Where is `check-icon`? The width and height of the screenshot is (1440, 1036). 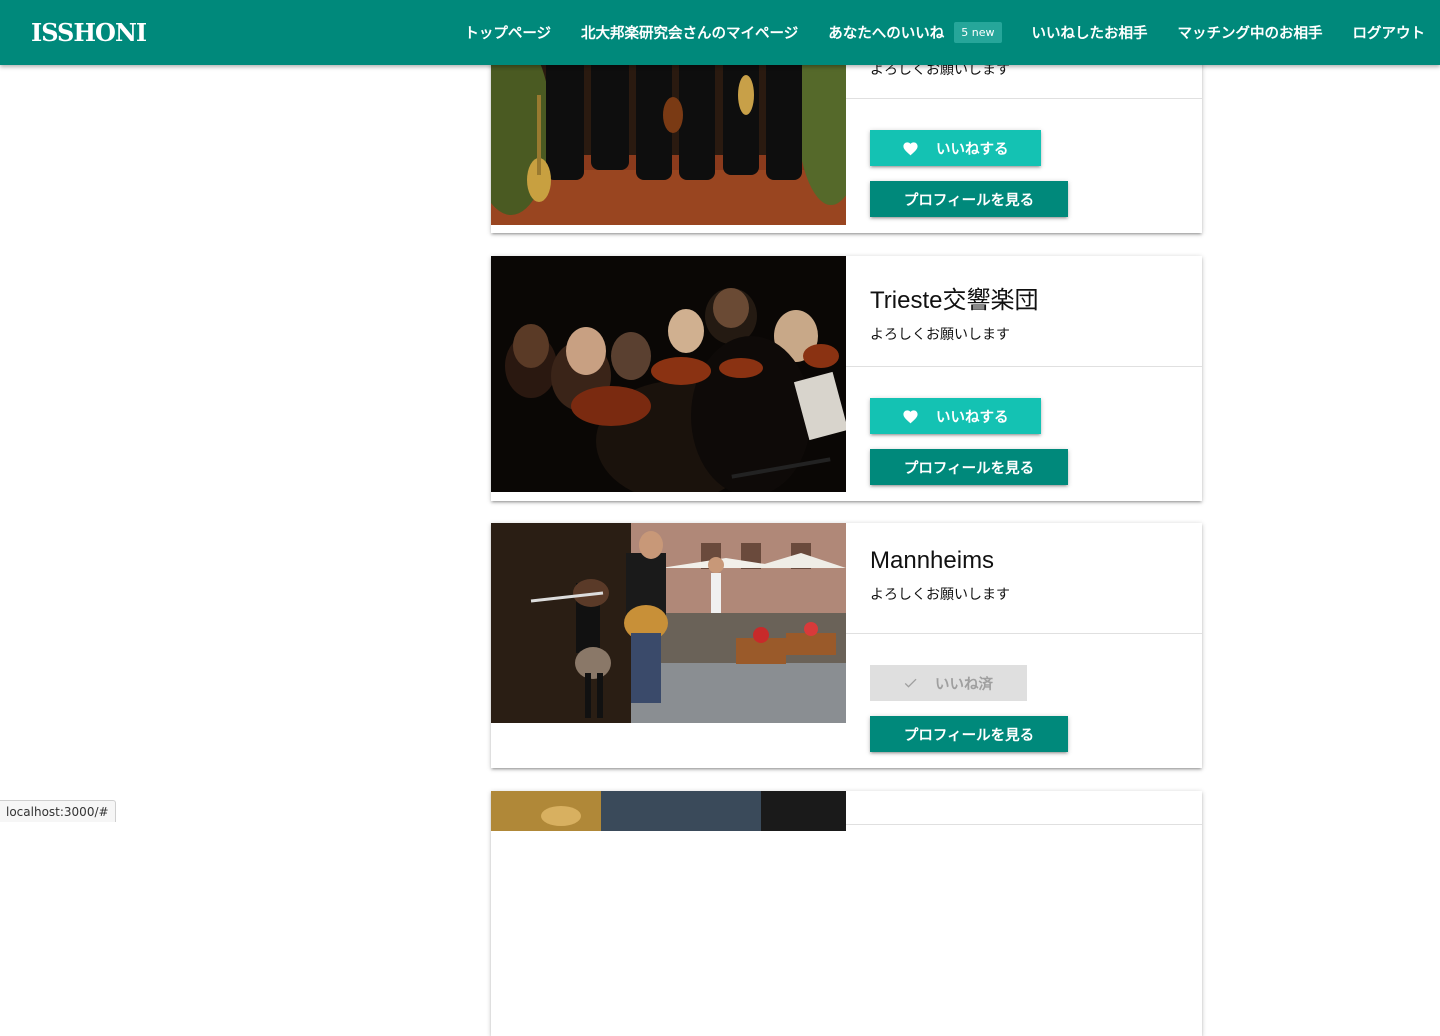
check-icon is located at coordinates (910, 683).